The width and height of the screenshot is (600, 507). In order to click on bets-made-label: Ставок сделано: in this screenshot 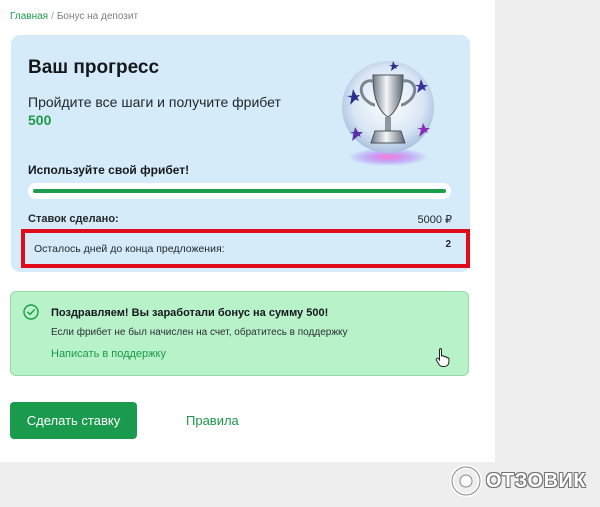, I will do `click(73, 219)`.